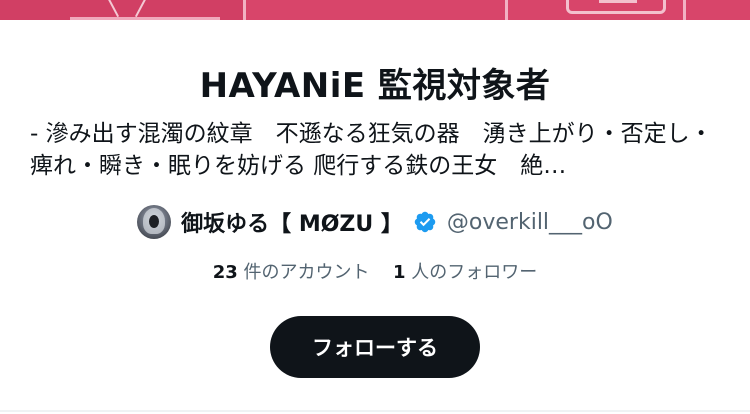  Describe the element at coordinates (616, 7) in the screenshot. I see `banner-mark` at that location.